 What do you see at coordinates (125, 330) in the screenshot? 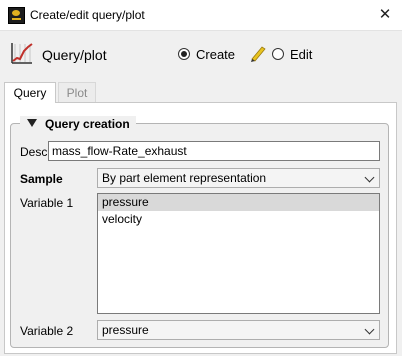
I see `variable2-select-value: pressure` at bounding box center [125, 330].